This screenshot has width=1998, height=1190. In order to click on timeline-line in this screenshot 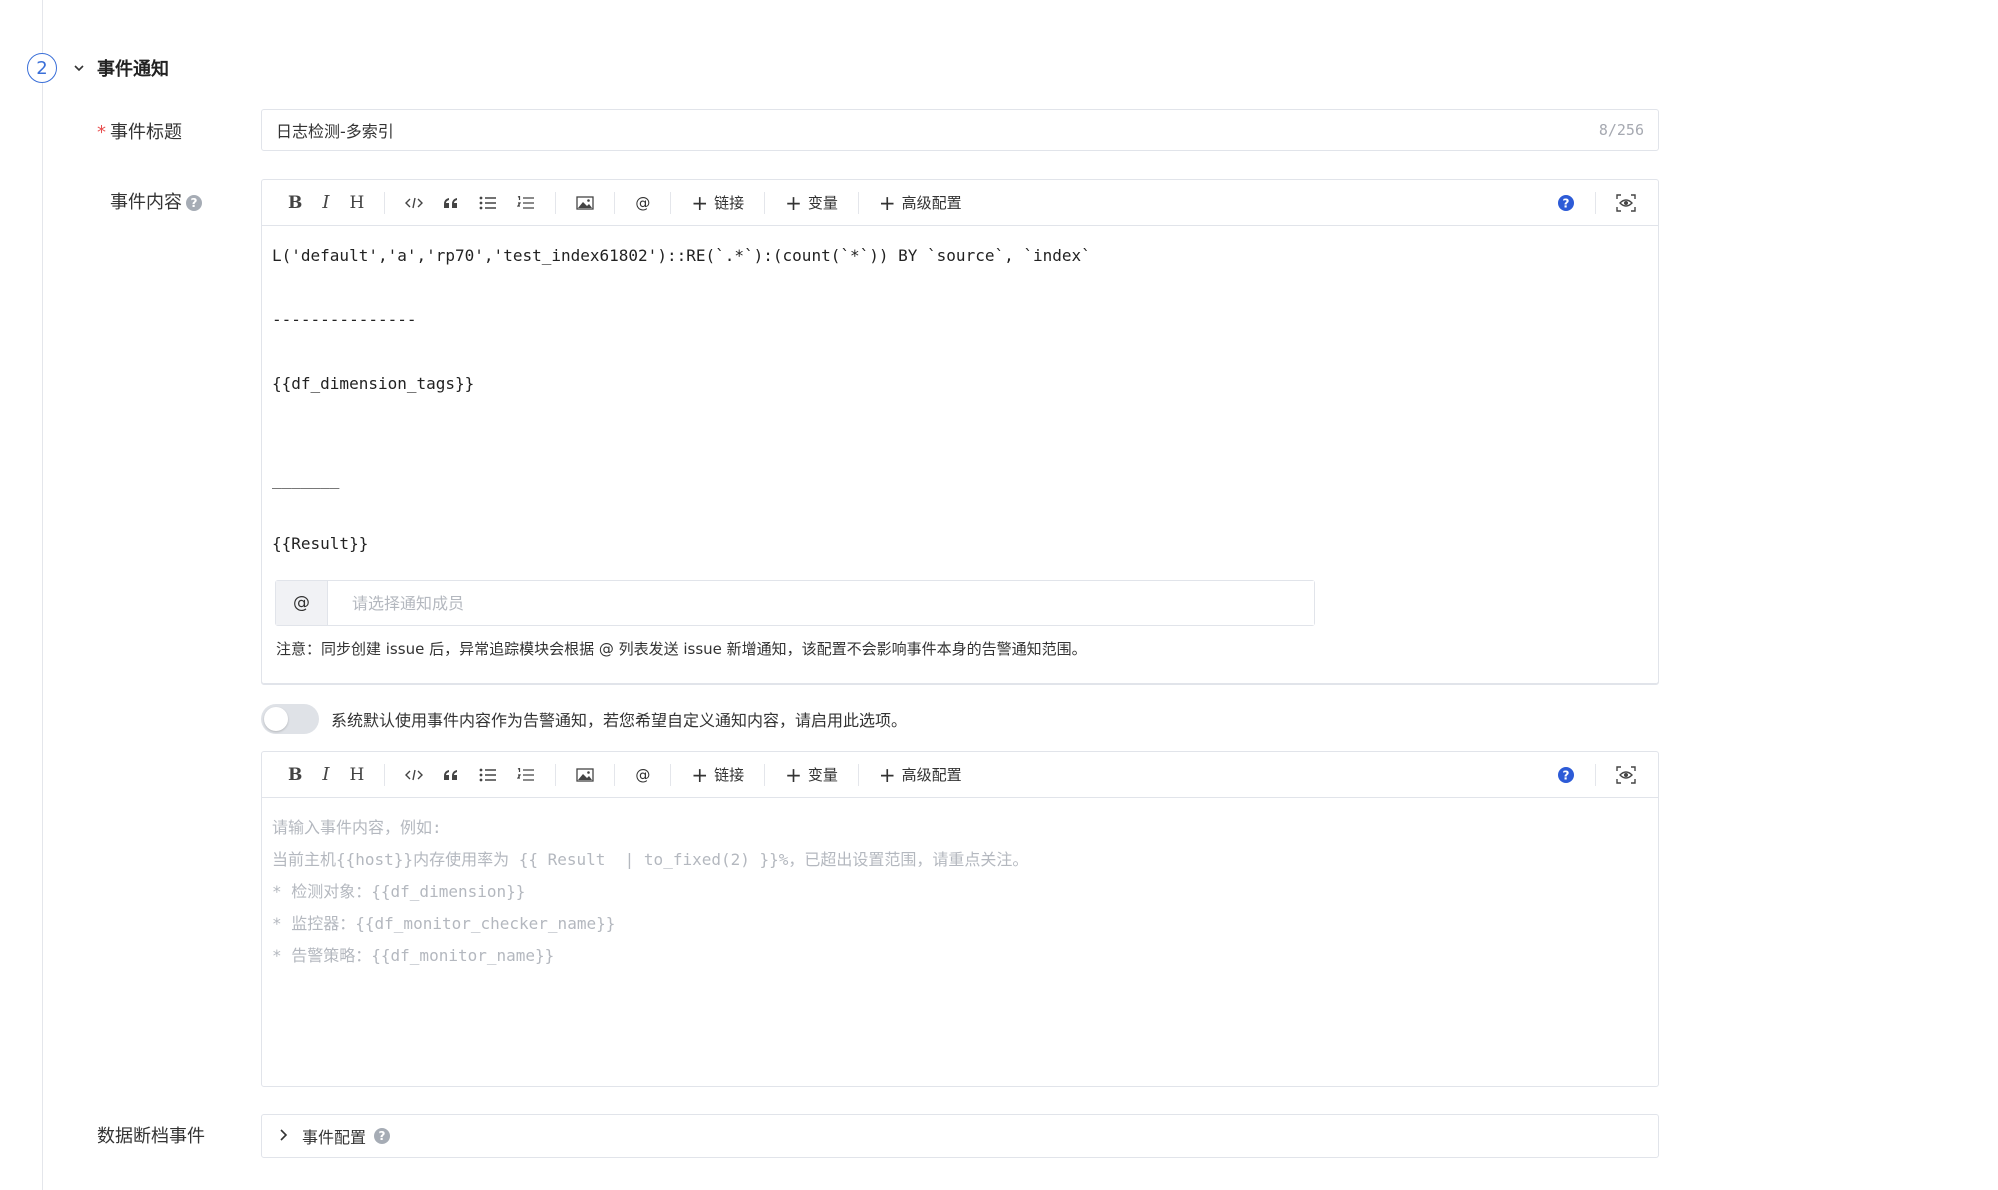, I will do `click(42, 595)`.